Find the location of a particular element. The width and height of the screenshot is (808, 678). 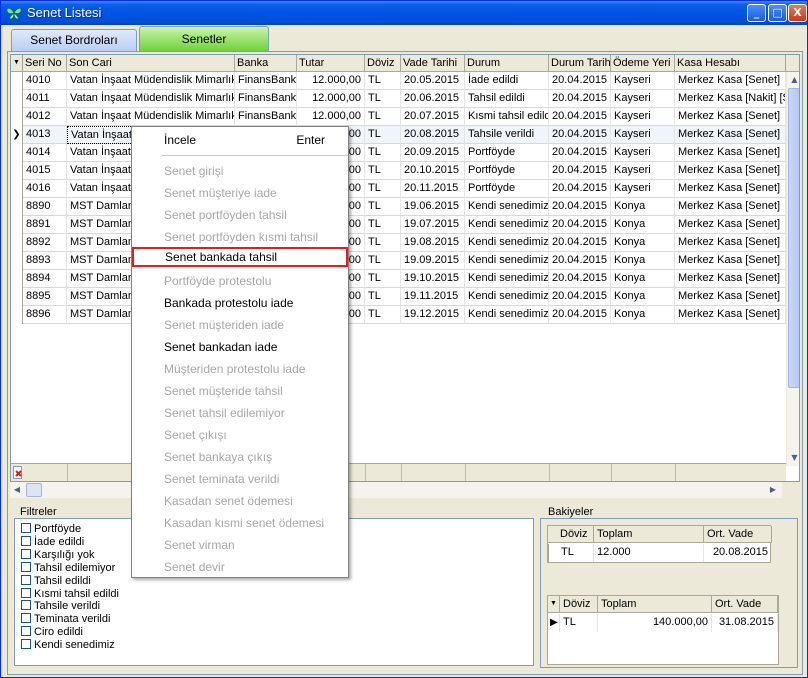

cell-vade-tarihi: 19.06.2015 is located at coordinates (433, 207).